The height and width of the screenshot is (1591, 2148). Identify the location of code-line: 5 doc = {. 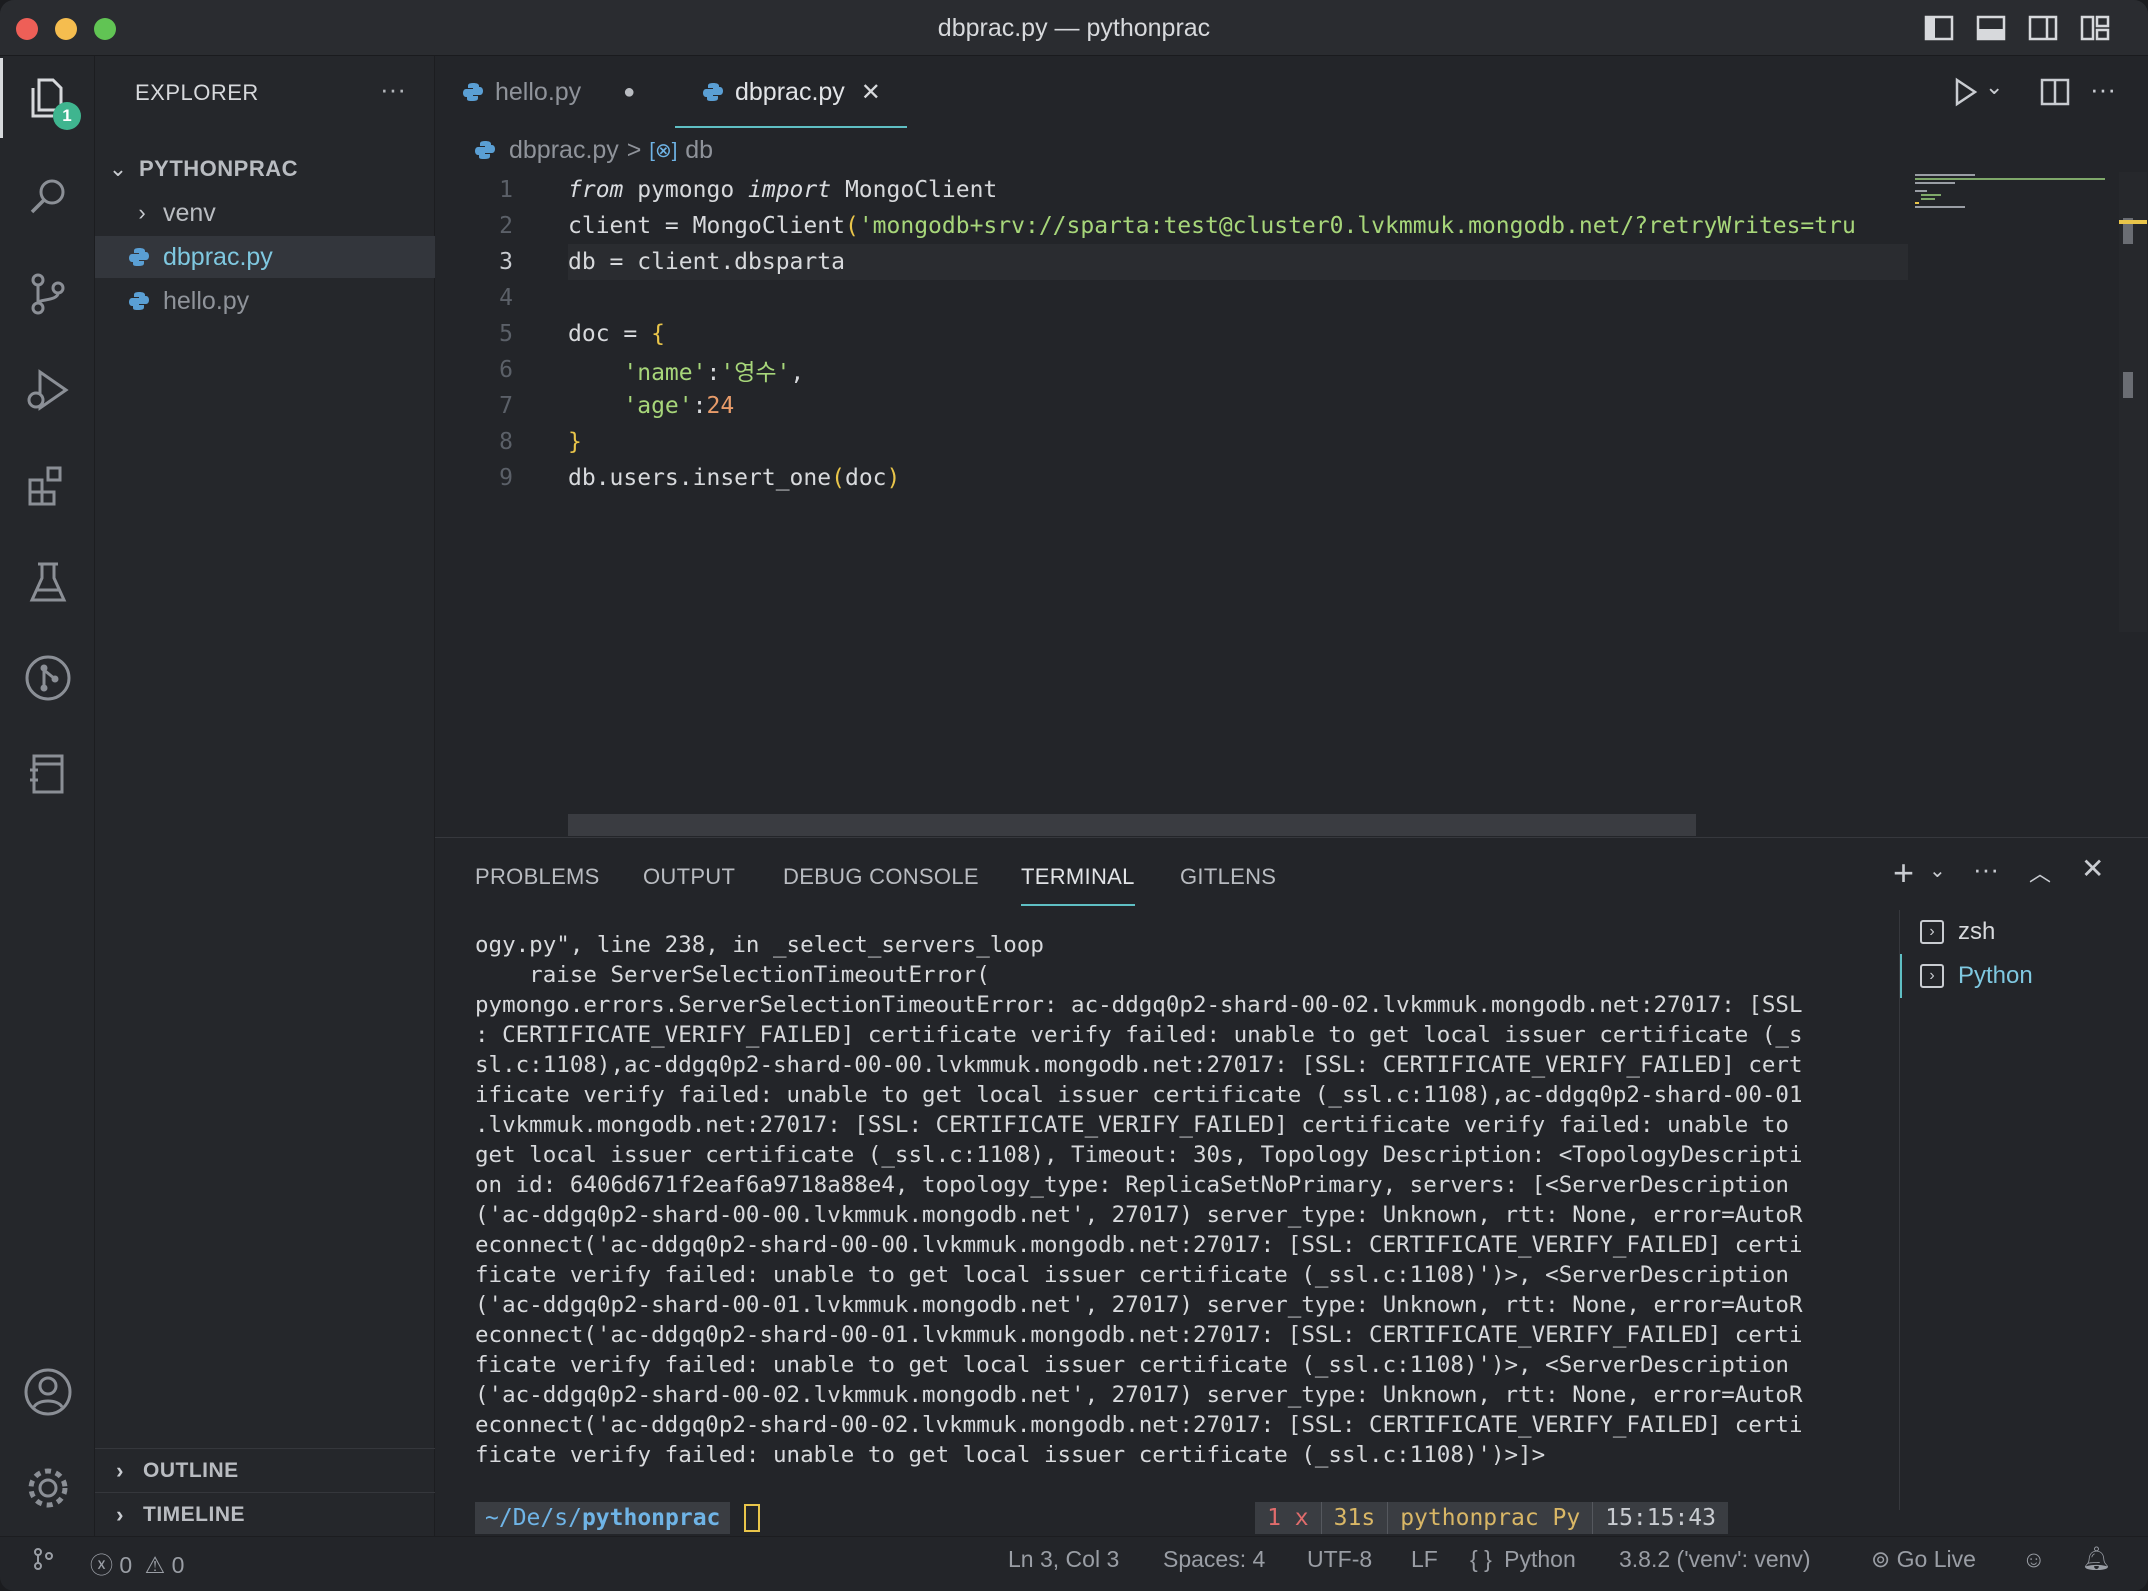
(1170, 334).